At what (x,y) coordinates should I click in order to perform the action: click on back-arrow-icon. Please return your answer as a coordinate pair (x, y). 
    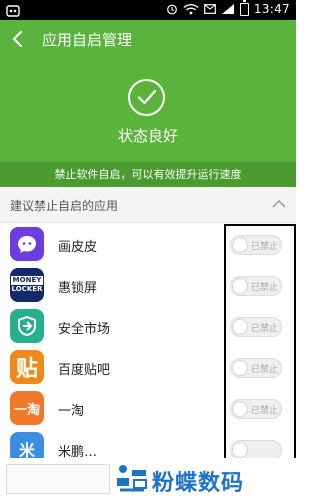
    Looking at the image, I should click on (17, 39).